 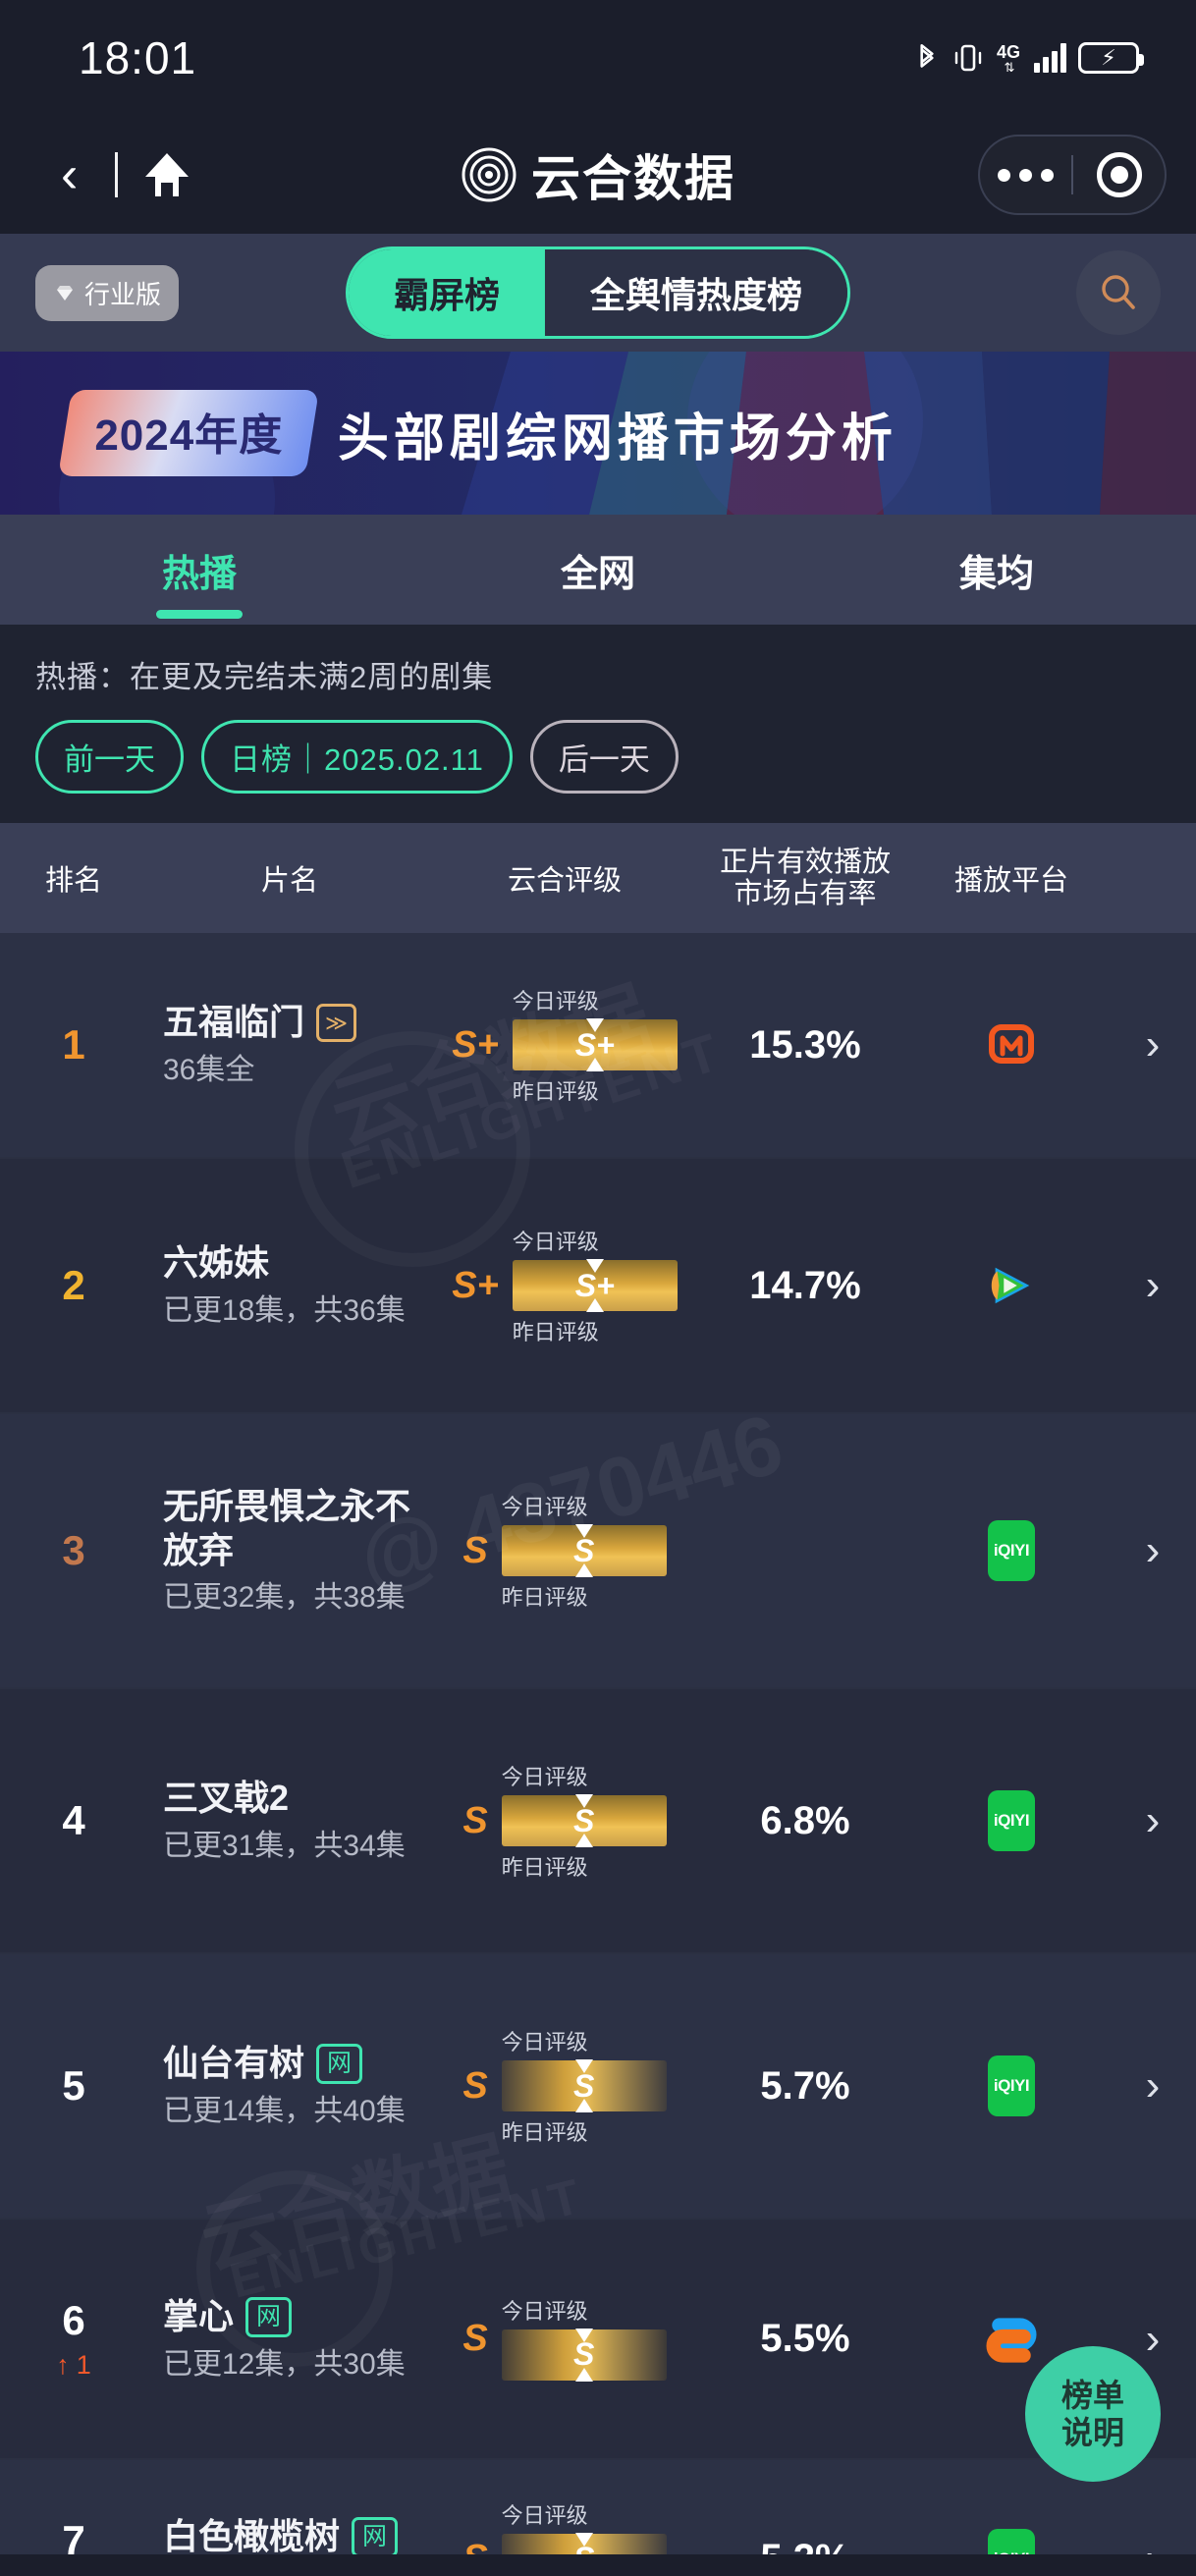 What do you see at coordinates (199, 570) in the screenshot?
I see `tab-rebo: 热播` at bounding box center [199, 570].